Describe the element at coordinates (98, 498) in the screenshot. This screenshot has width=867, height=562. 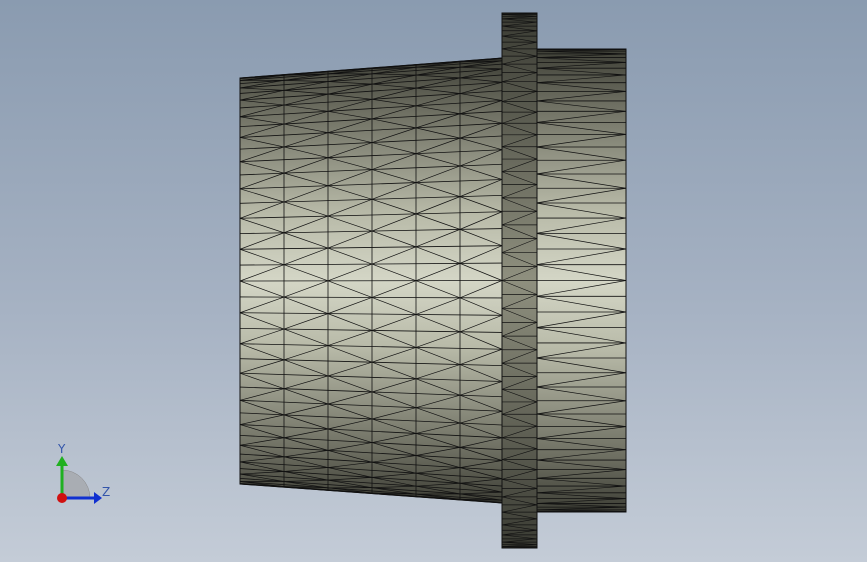
I see `z-axis-arrow` at that location.